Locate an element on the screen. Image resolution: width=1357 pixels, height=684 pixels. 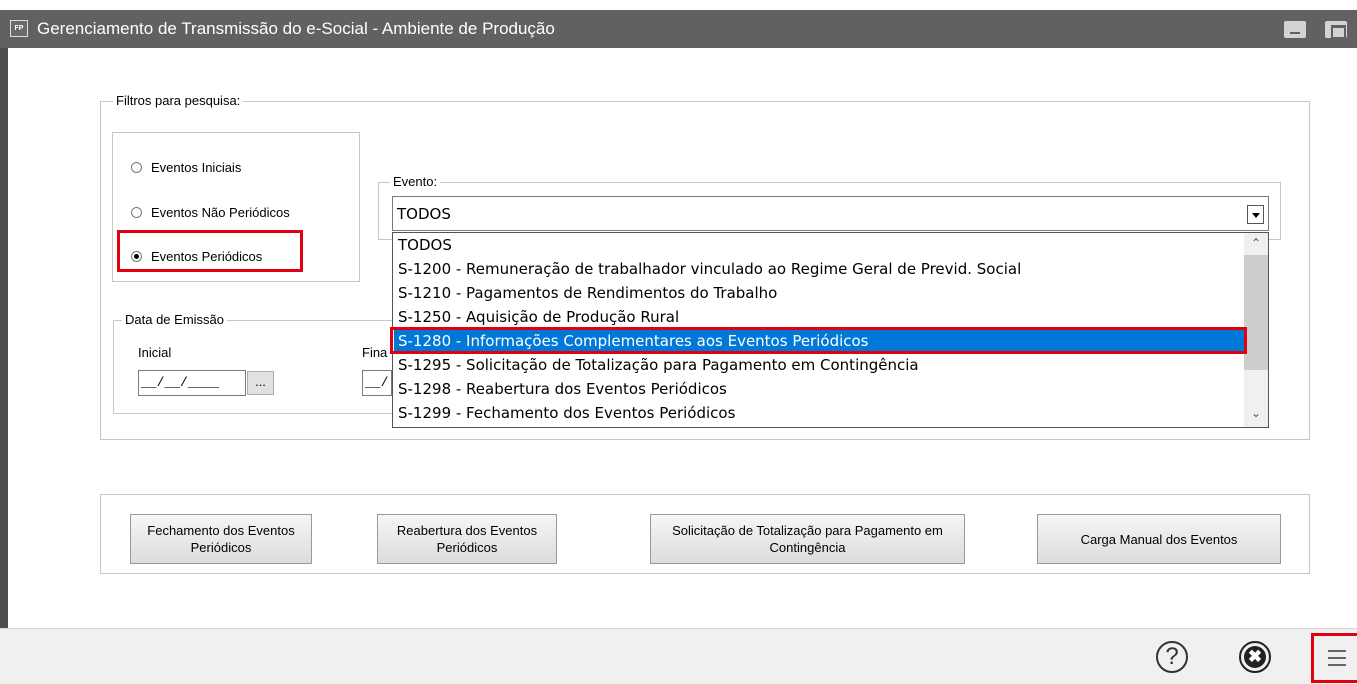
dropdown-option: S-1250 - Aquisição de Produção Rural is located at coordinates (819, 317).